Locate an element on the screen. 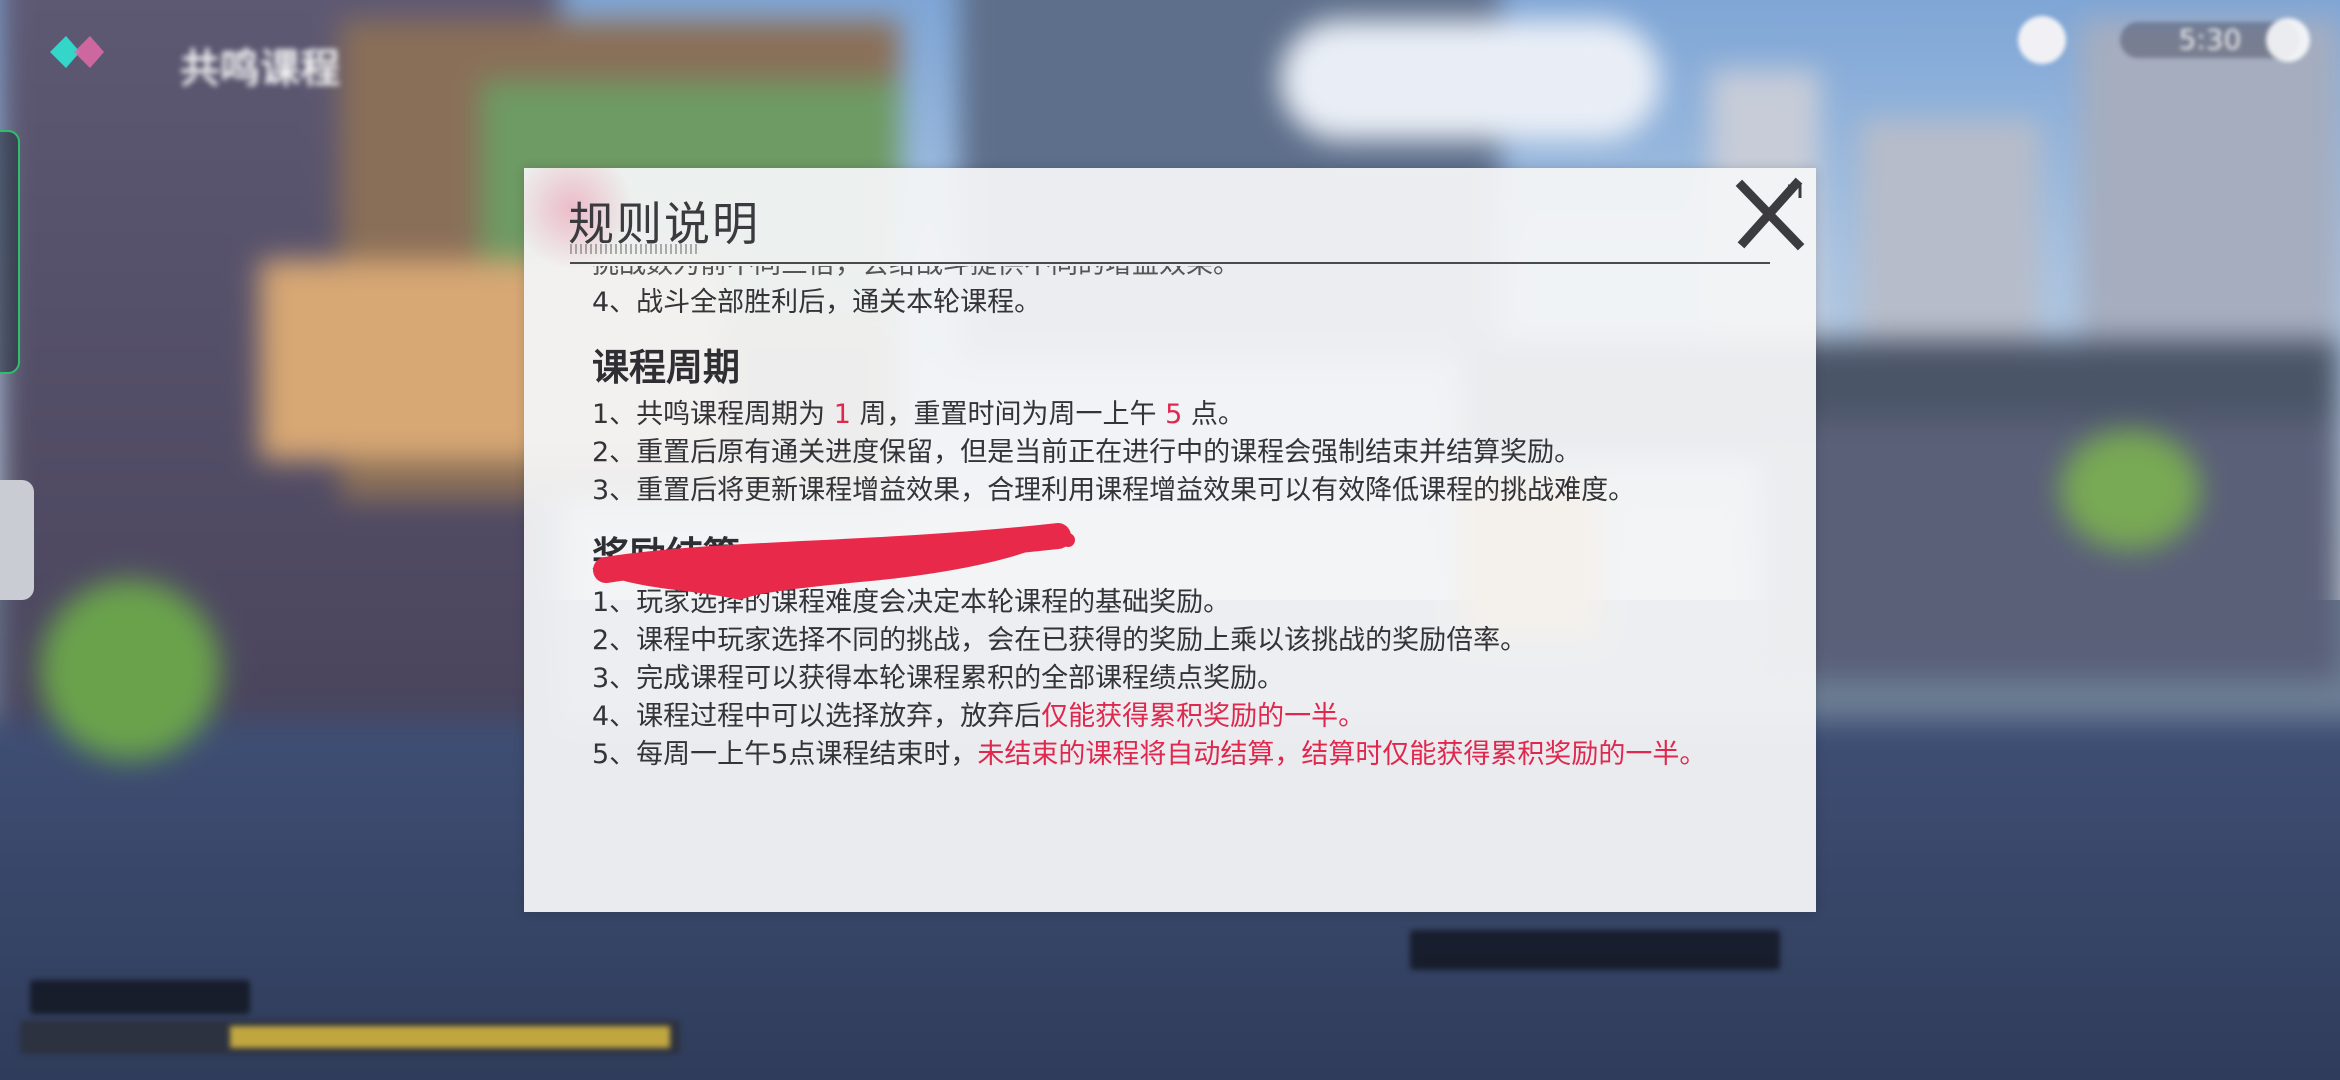 This screenshot has width=2340, height=1080. settings-icon is located at coordinates (2288, 40).